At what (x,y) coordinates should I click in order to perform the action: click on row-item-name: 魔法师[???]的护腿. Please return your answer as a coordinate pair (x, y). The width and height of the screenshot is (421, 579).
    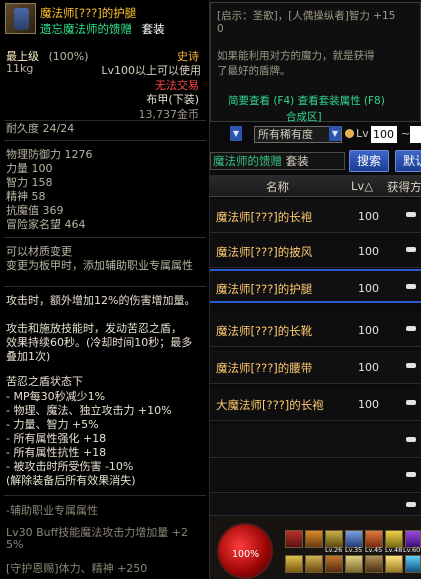
    Looking at the image, I should click on (264, 289).